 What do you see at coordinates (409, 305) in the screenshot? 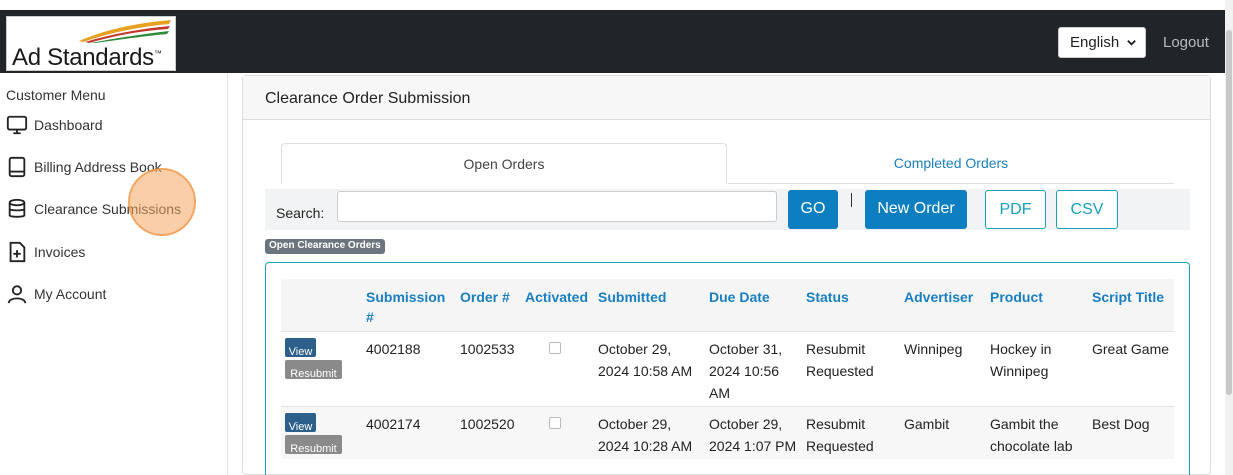
I see `column-header-submission: Submission #` at bounding box center [409, 305].